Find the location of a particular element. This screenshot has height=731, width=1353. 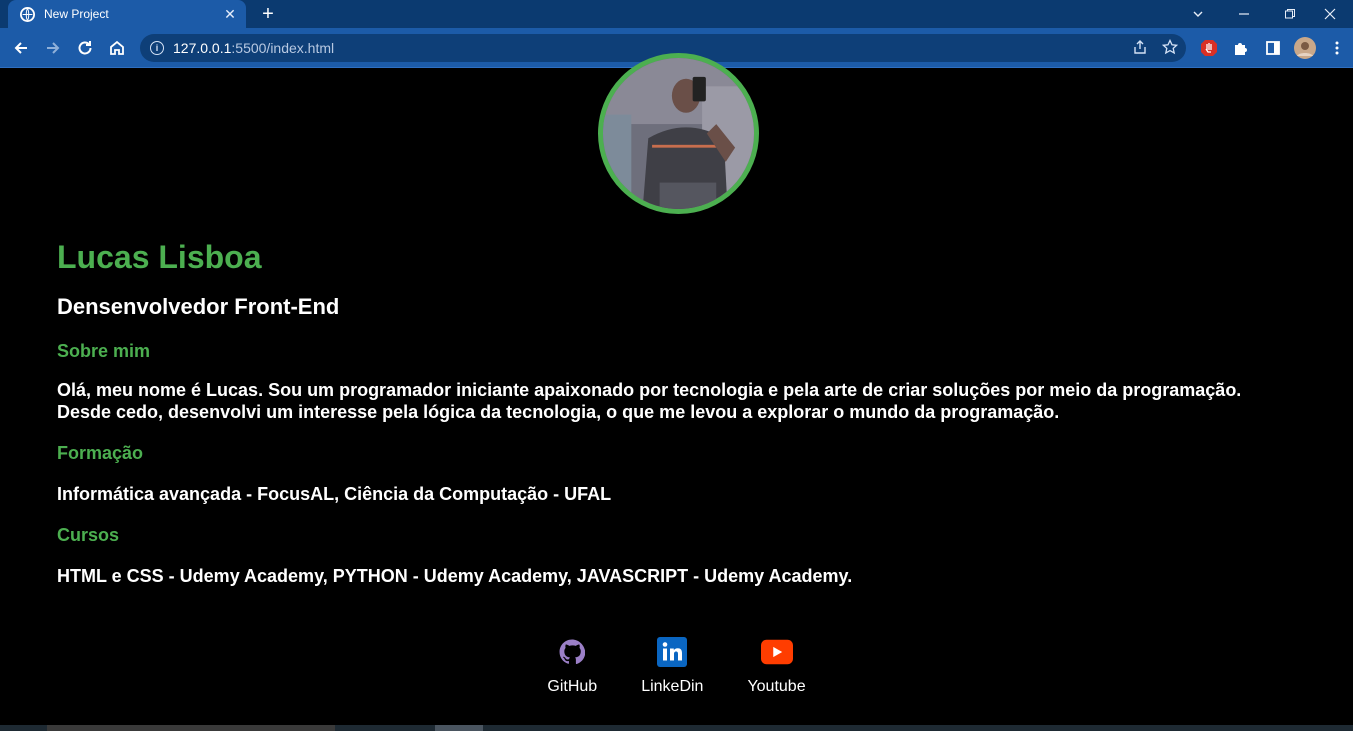

site-info-icon: i is located at coordinates (157, 48).